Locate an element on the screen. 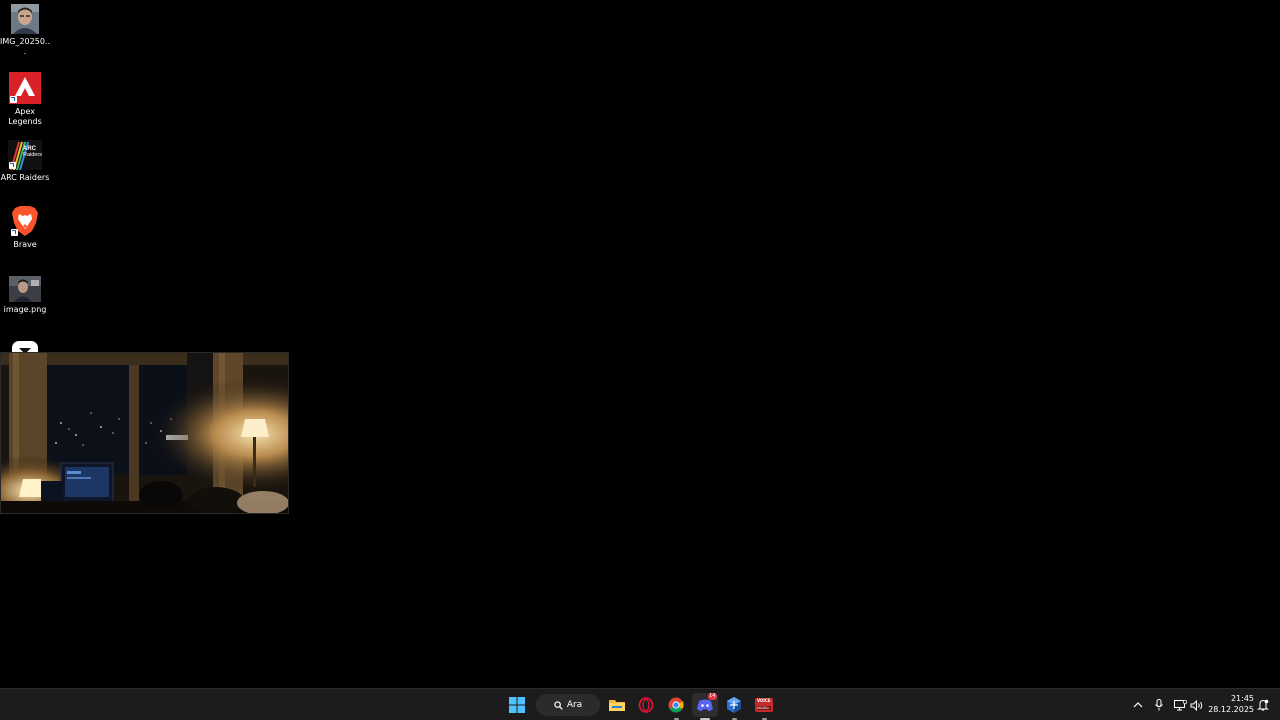 This screenshot has height=720, width=1280. partially-hidden-icon is located at coordinates (25, 346).